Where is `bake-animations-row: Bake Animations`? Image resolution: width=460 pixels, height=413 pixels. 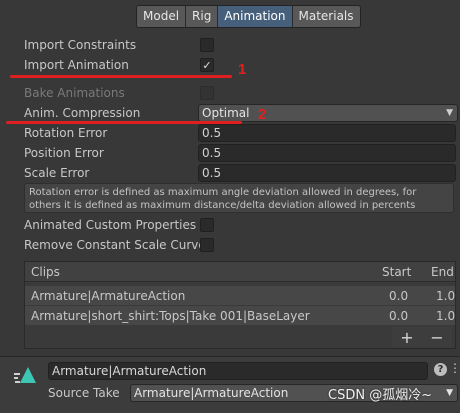 bake-animations-row: Bake Animations is located at coordinates (239, 93).